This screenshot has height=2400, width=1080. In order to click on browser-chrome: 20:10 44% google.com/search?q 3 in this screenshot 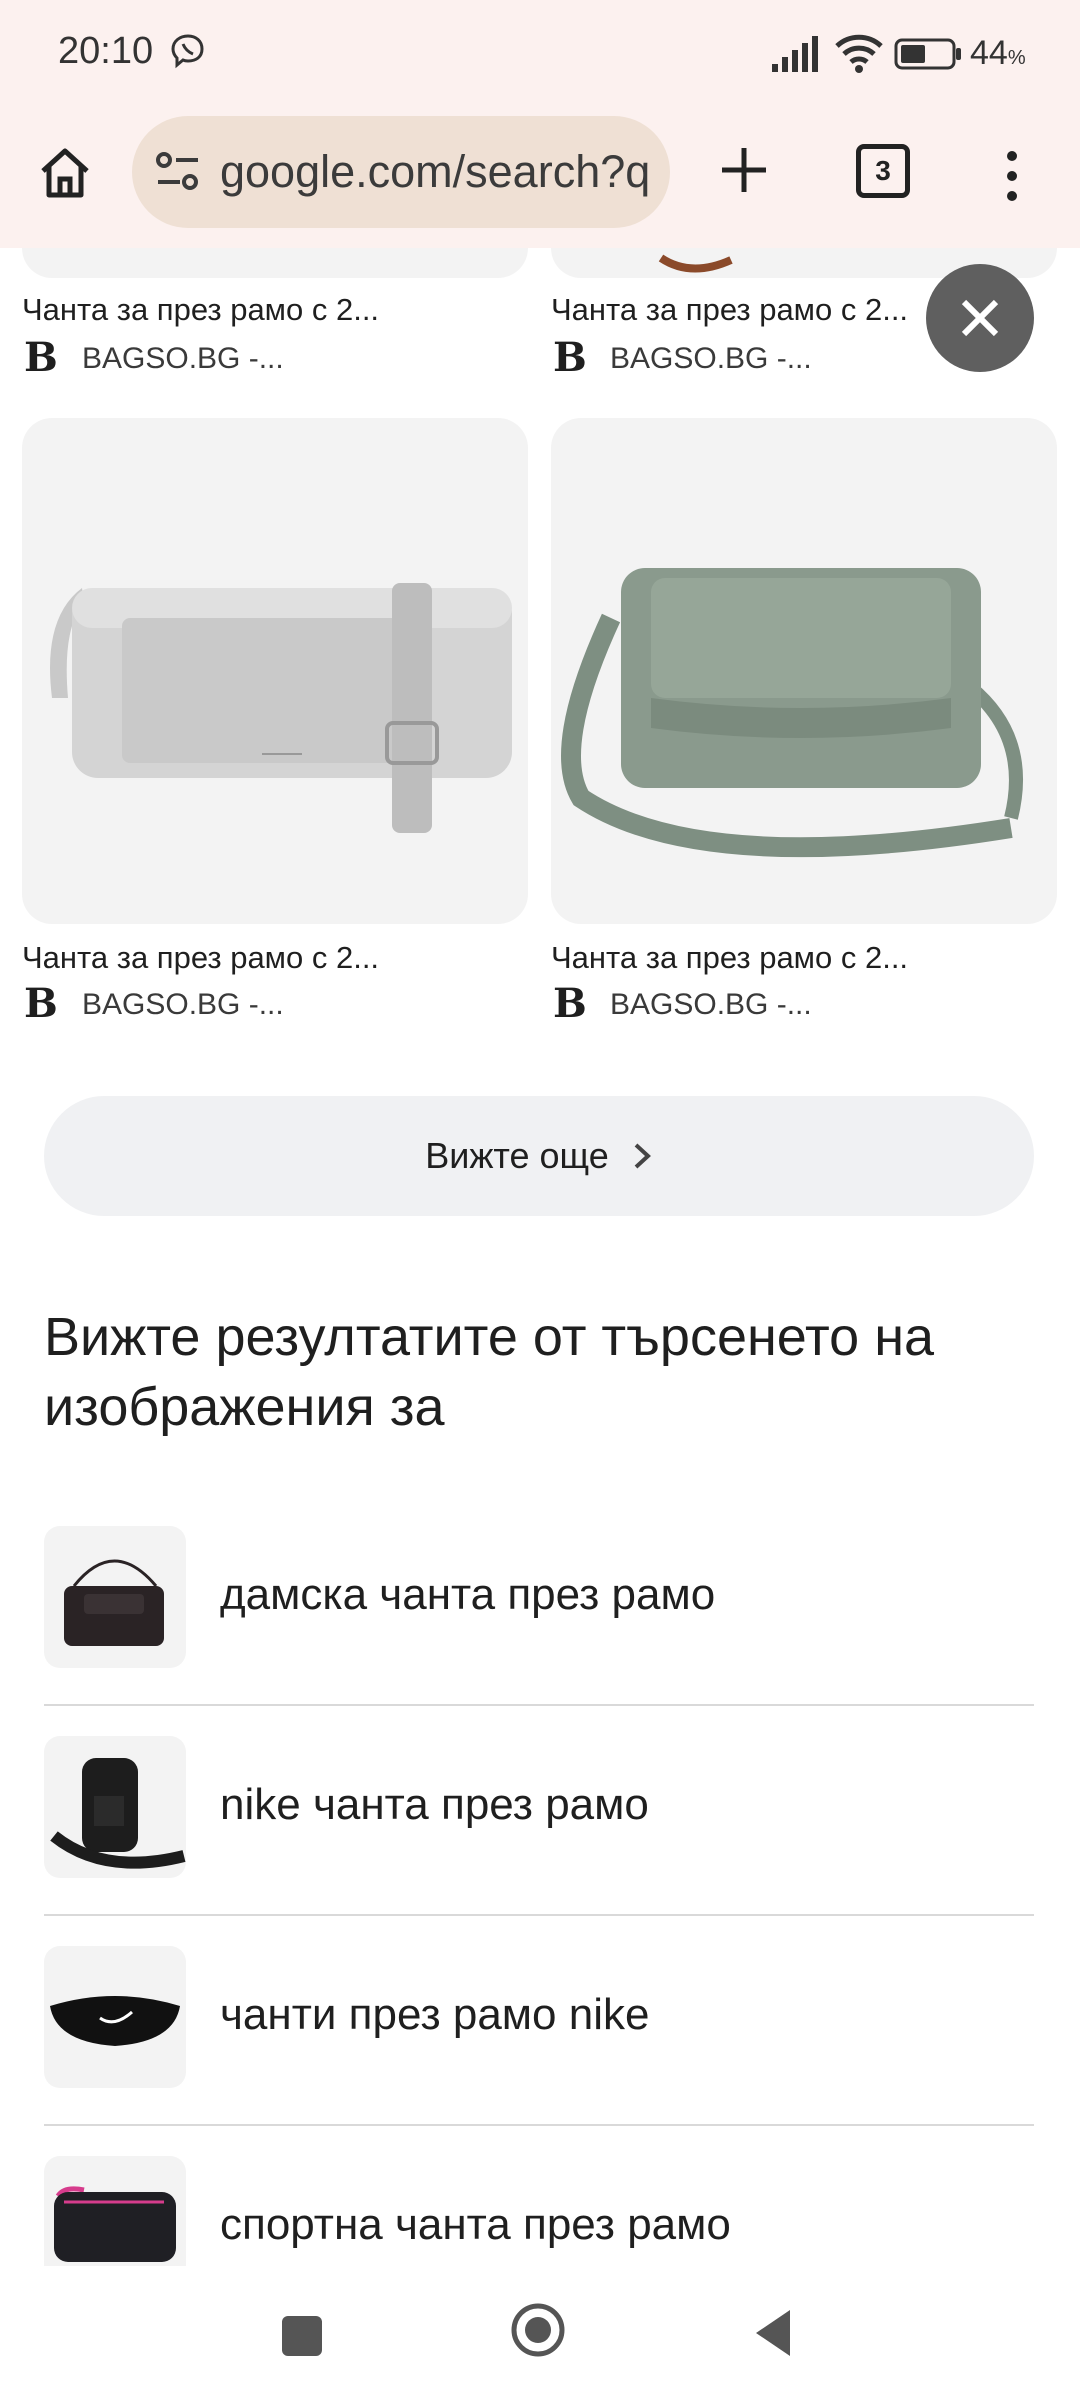, I will do `click(540, 124)`.